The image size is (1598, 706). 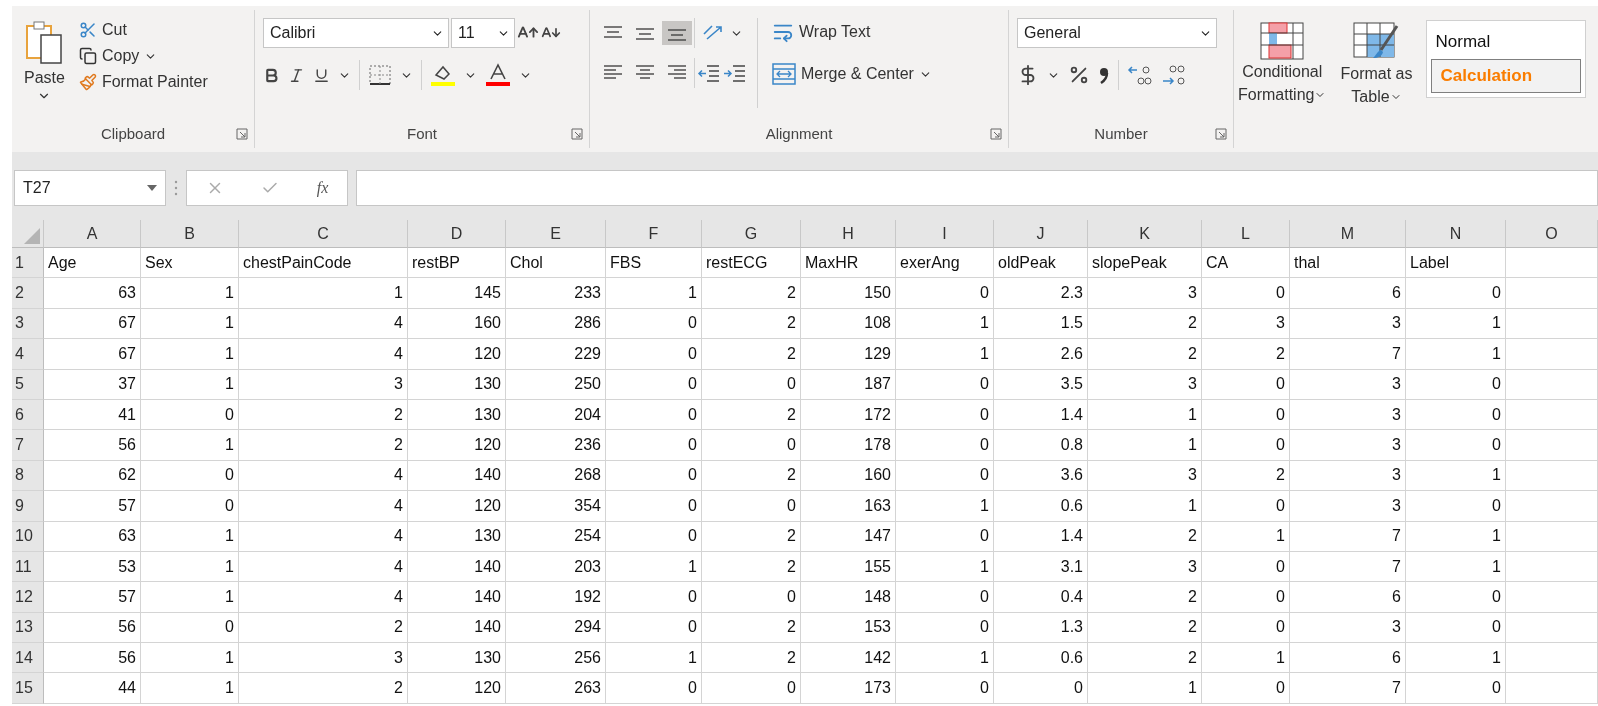 I want to click on conditional-formatting-button: Conditional Formatting, so click(x=1282, y=64).